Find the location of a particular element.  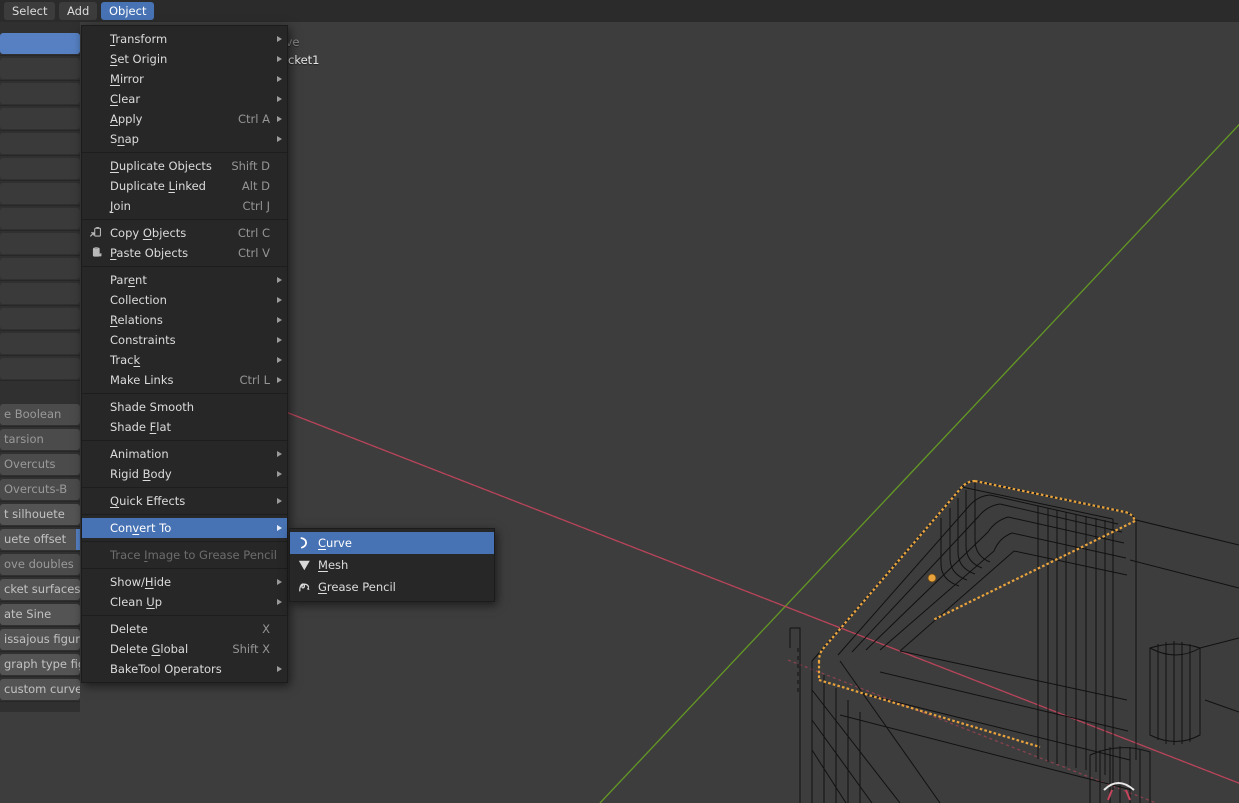

menu-item-shortcut: Shift D is located at coordinates (250, 166).